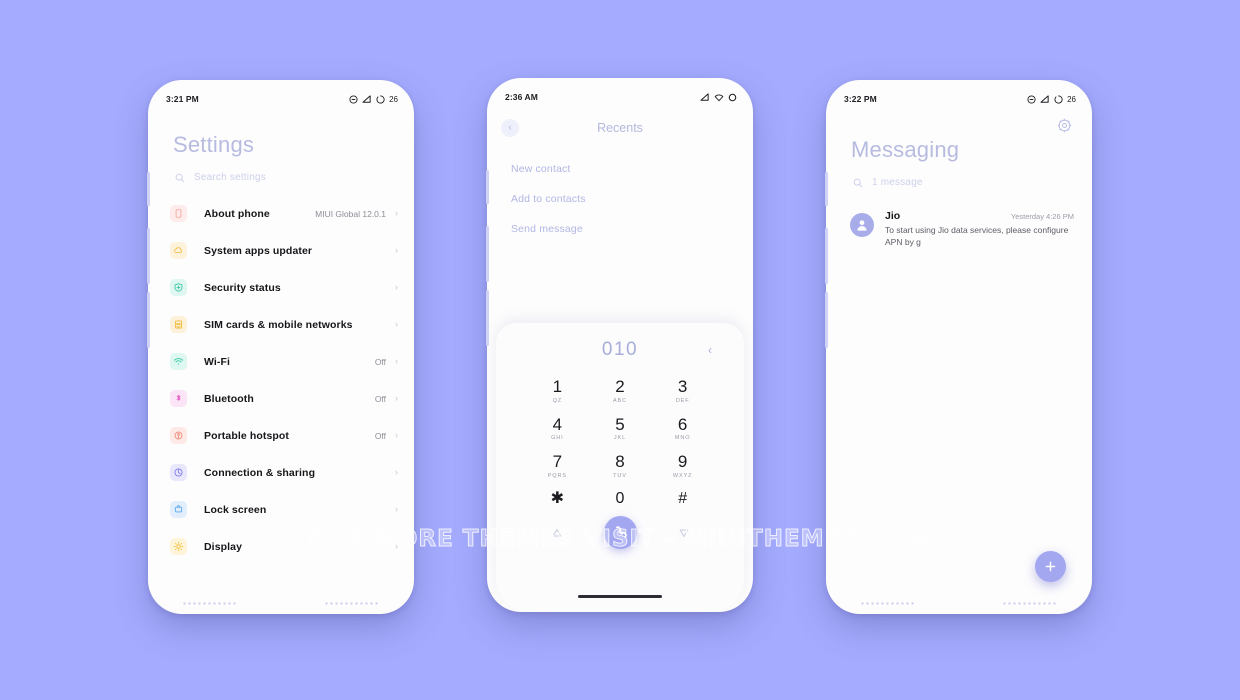 Image resolution: width=1240 pixels, height=700 pixels. Describe the element at coordinates (1058, 98) in the screenshot. I see `battery-icon` at that location.